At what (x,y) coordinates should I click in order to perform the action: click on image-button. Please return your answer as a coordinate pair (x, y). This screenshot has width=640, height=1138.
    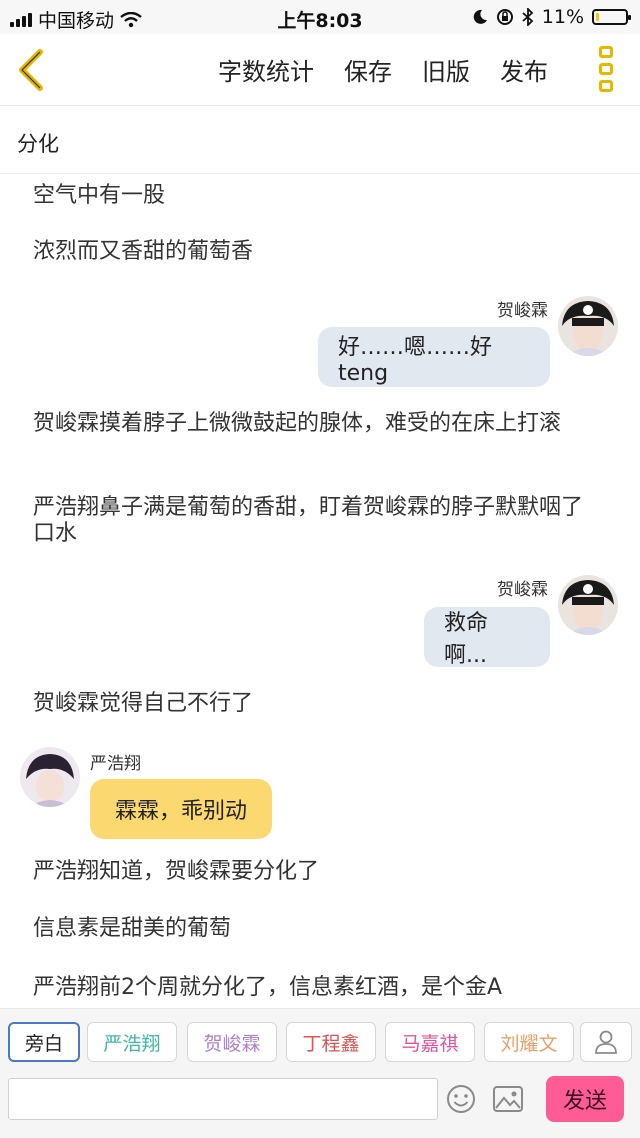
    Looking at the image, I should click on (508, 1099).